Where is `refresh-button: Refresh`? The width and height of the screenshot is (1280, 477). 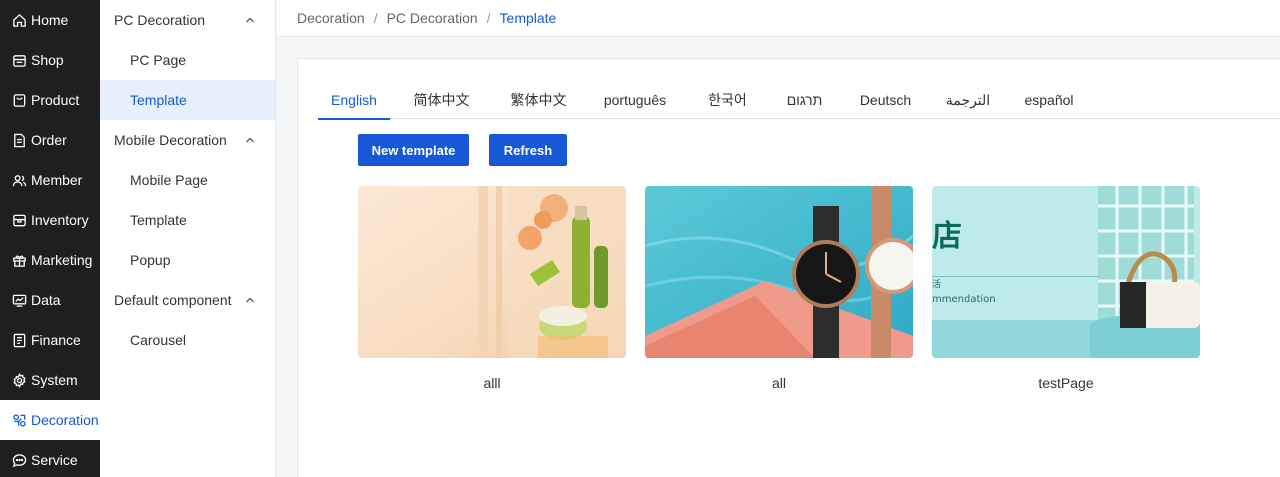 refresh-button: Refresh is located at coordinates (528, 150).